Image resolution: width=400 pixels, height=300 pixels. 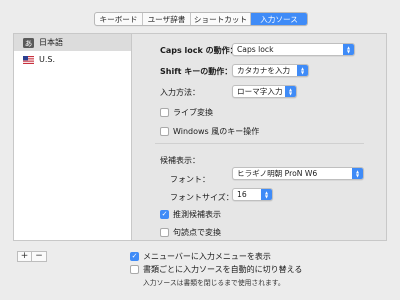 What do you see at coordinates (252, 194) in the screenshot?
I see `font-size-popup: 16 ▲ ▼` at bounding box center [252, 194].